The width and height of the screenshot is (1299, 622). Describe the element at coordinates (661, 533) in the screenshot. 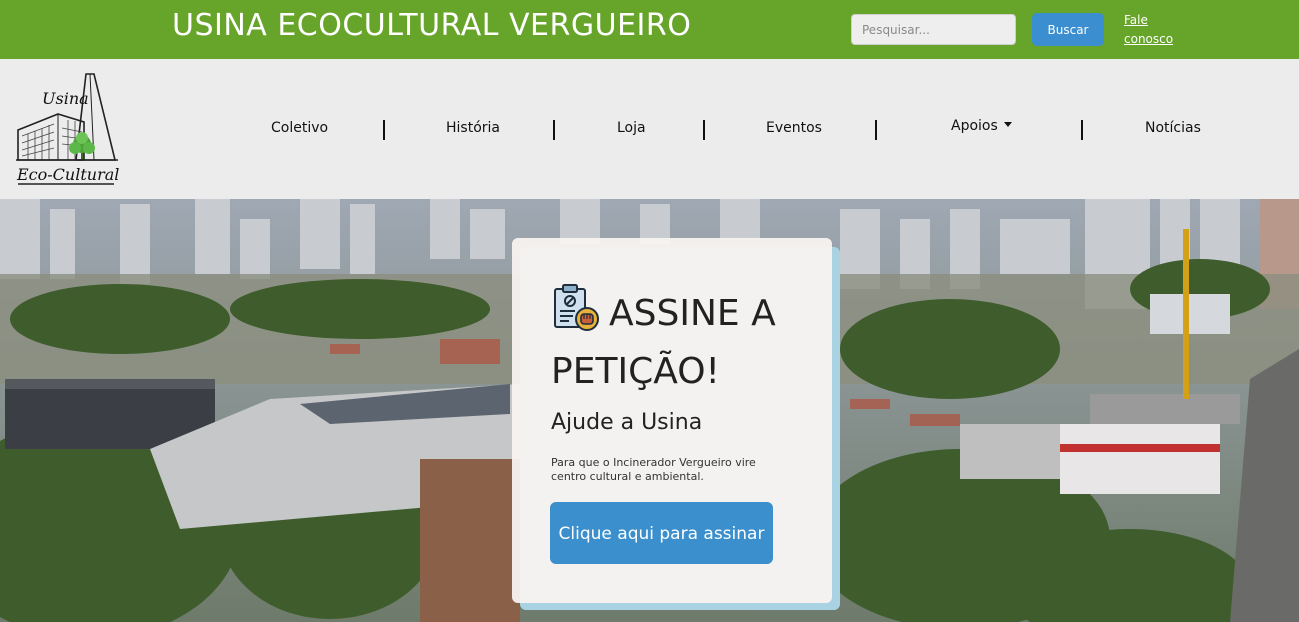

I see `sign-petition-button: Clique aqui para assinar` at that location.